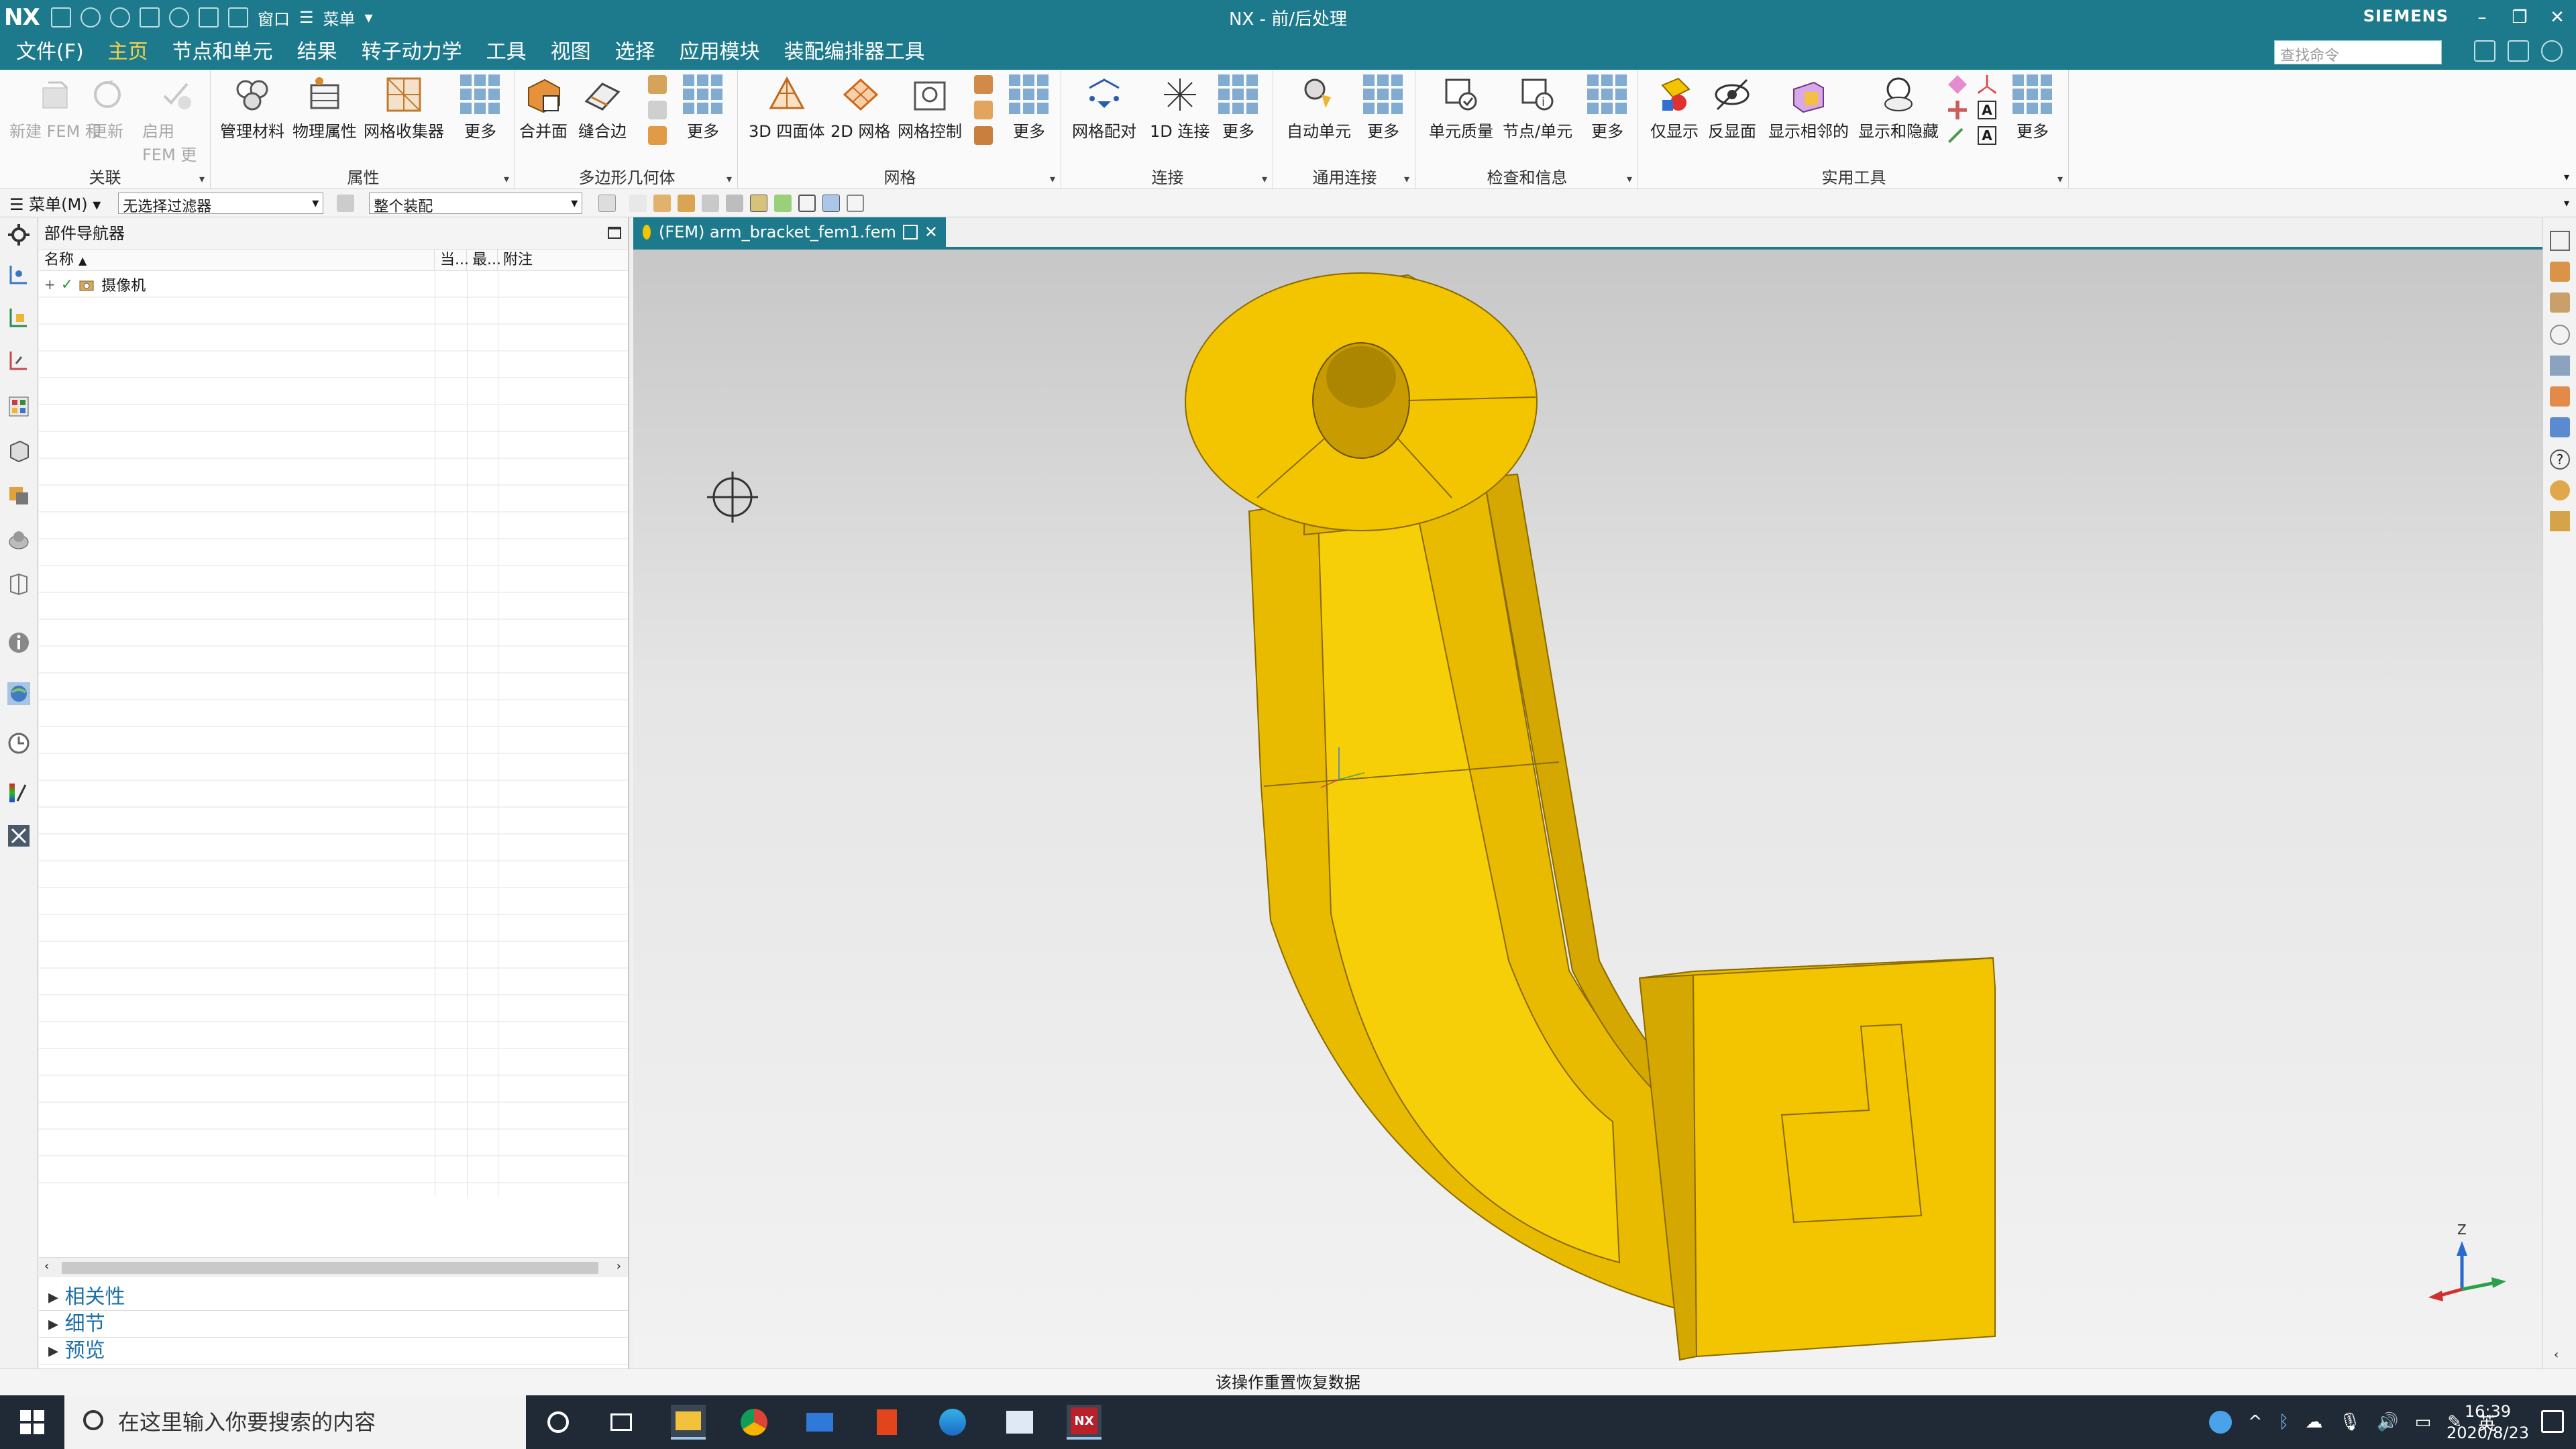 This screenshot has width=2576, height=1449. What do you see at coordinates (711, 203) in the screenshot?
I see `display-shaded-icon` at bounding box center [711, 203].